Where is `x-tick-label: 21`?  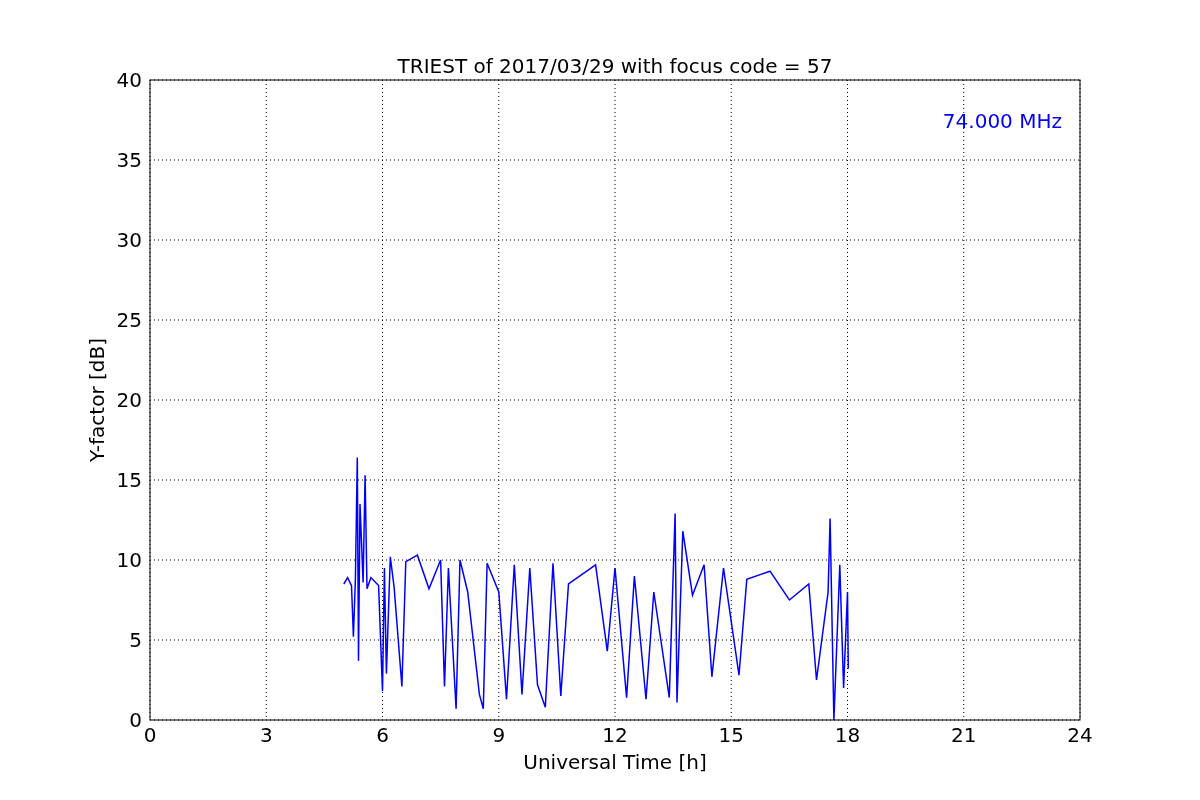 x-tick-label: 21 is located at coordinates (964, 735).